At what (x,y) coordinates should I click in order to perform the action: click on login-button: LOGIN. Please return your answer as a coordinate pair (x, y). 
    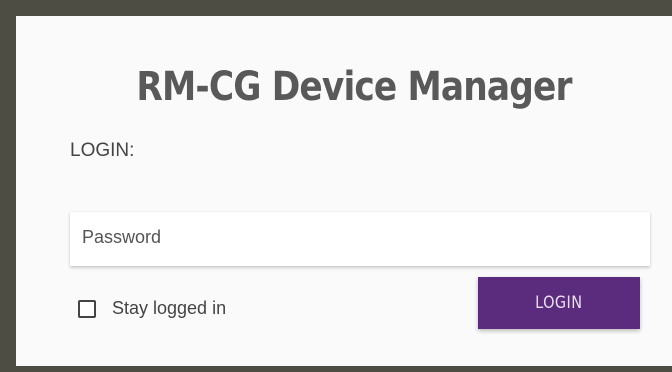
    Looking at the image, I should click on (559, 303).